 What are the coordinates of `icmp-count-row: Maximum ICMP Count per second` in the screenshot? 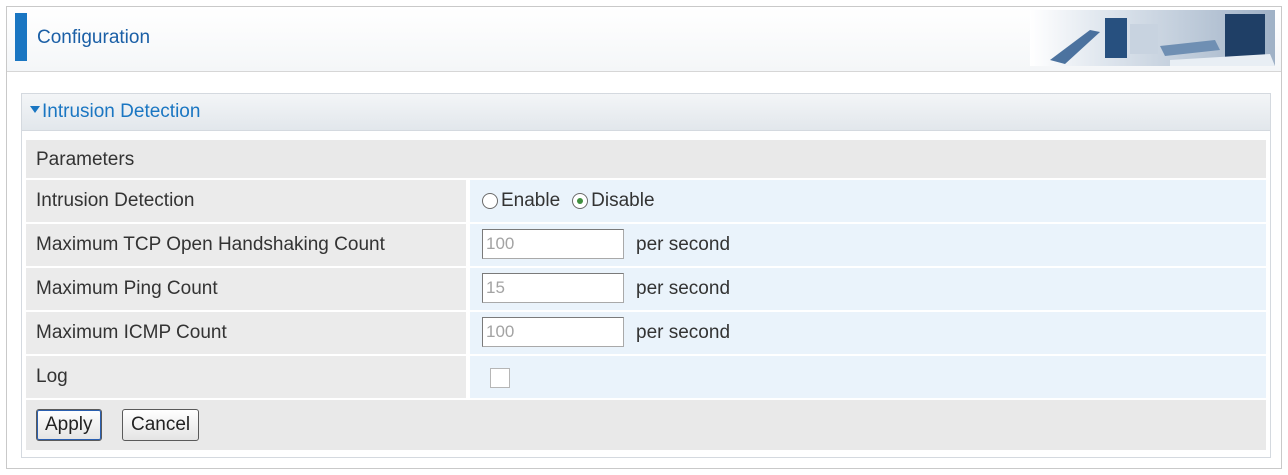 It's located at (646, 333).